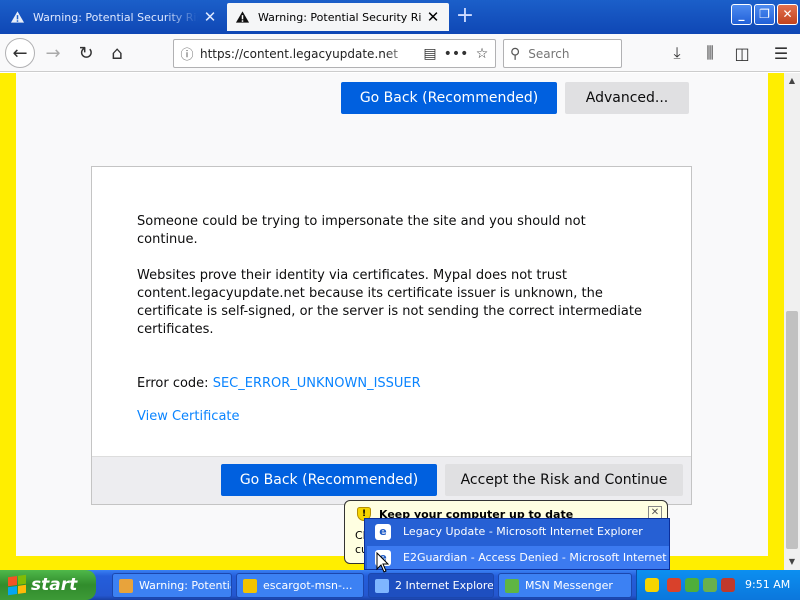 This screenshot has height=600, width=800. Describe the element at coordinates (787, 14) in the screenshot. I see `close-window-button: ✕` at that location.